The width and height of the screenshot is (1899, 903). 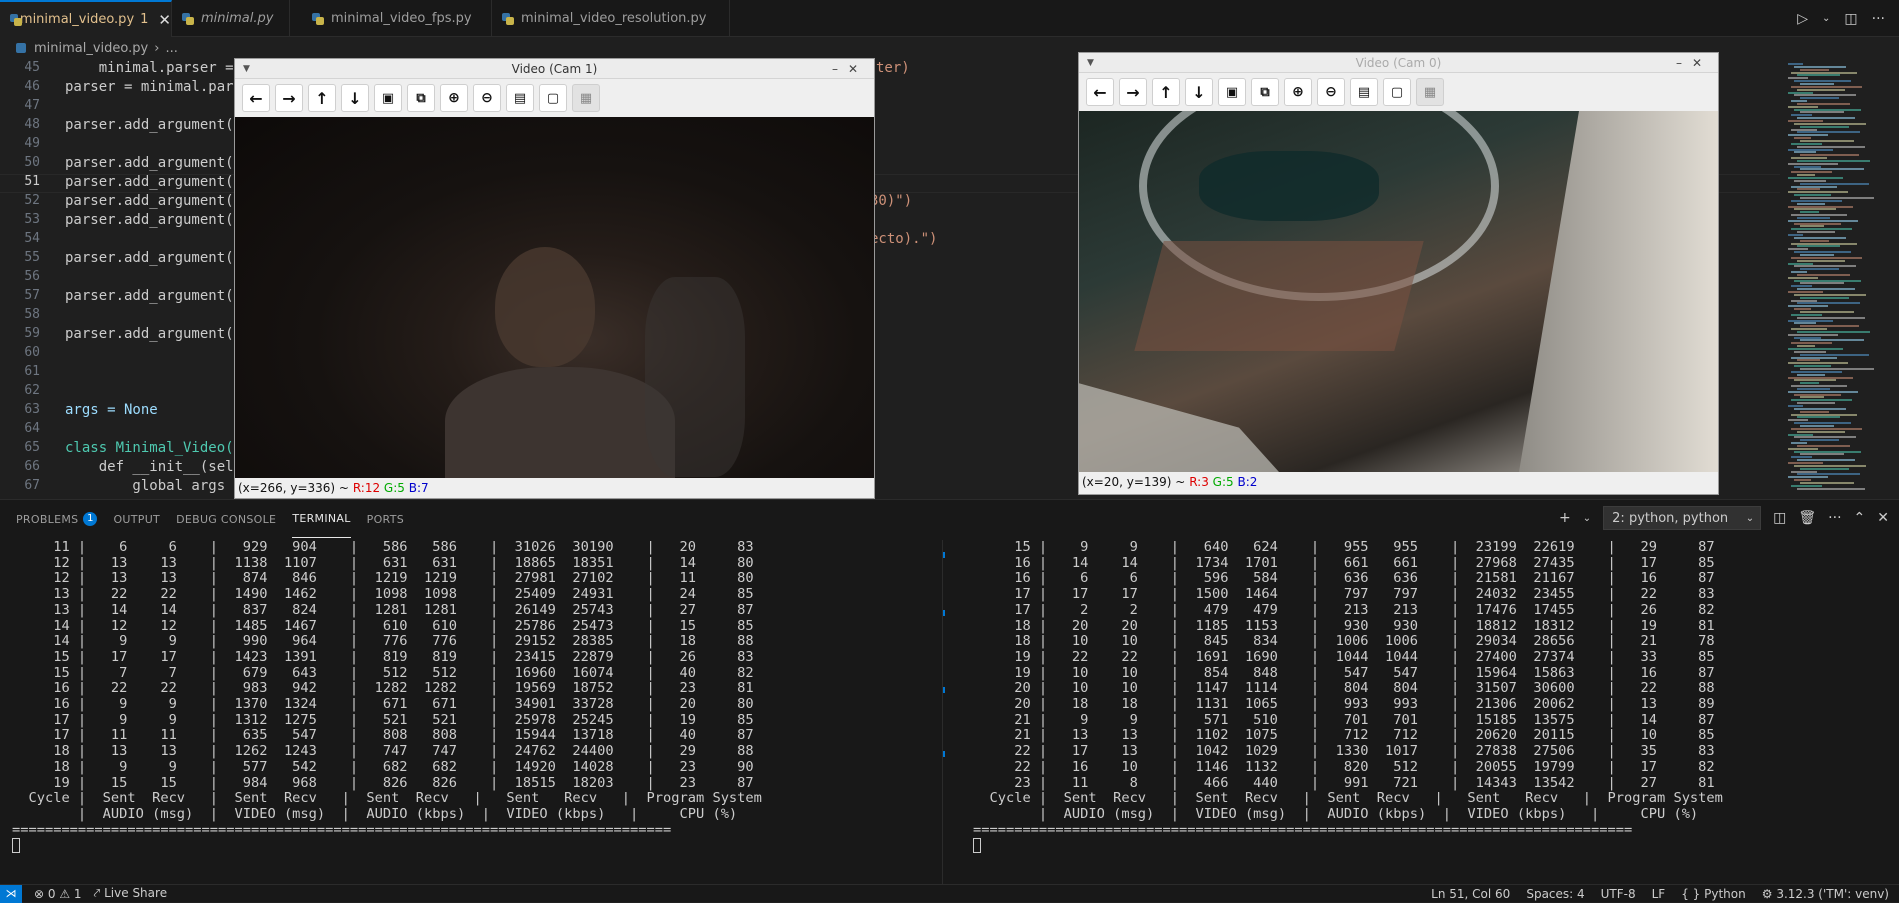 What do you see at coordinates (231, 18) in the screenshot?
I see `tab-minimal: minimal.py` at bounding box center [231, 18].